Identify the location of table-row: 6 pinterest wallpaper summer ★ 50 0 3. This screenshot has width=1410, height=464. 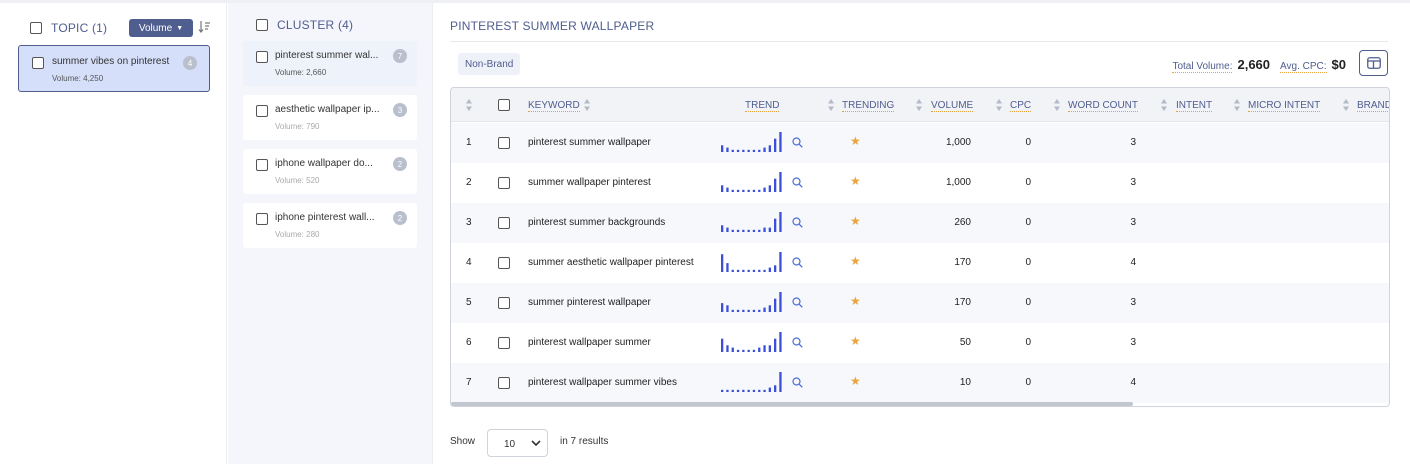
(920, 343).